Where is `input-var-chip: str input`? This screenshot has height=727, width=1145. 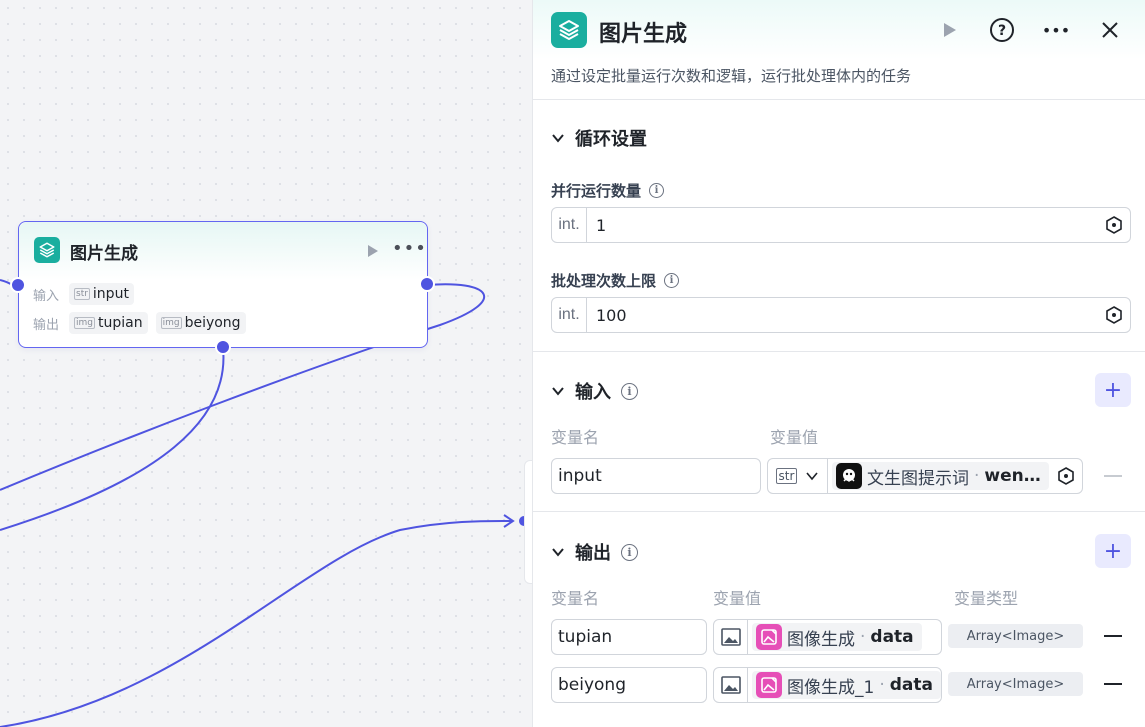
input-var-chip: str input is located at coordinates (101, 294).